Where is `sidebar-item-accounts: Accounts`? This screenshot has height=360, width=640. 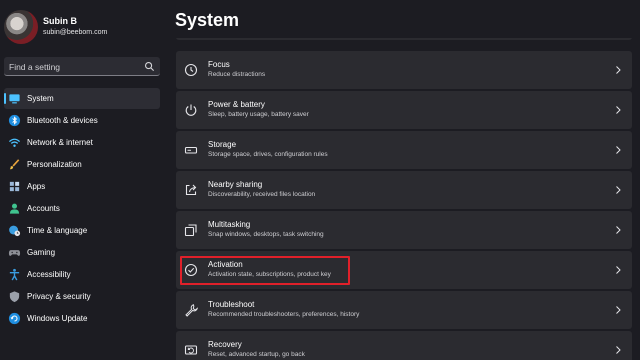 sidebar-item-accounts: Accounts is located at coordinates (82, 208).